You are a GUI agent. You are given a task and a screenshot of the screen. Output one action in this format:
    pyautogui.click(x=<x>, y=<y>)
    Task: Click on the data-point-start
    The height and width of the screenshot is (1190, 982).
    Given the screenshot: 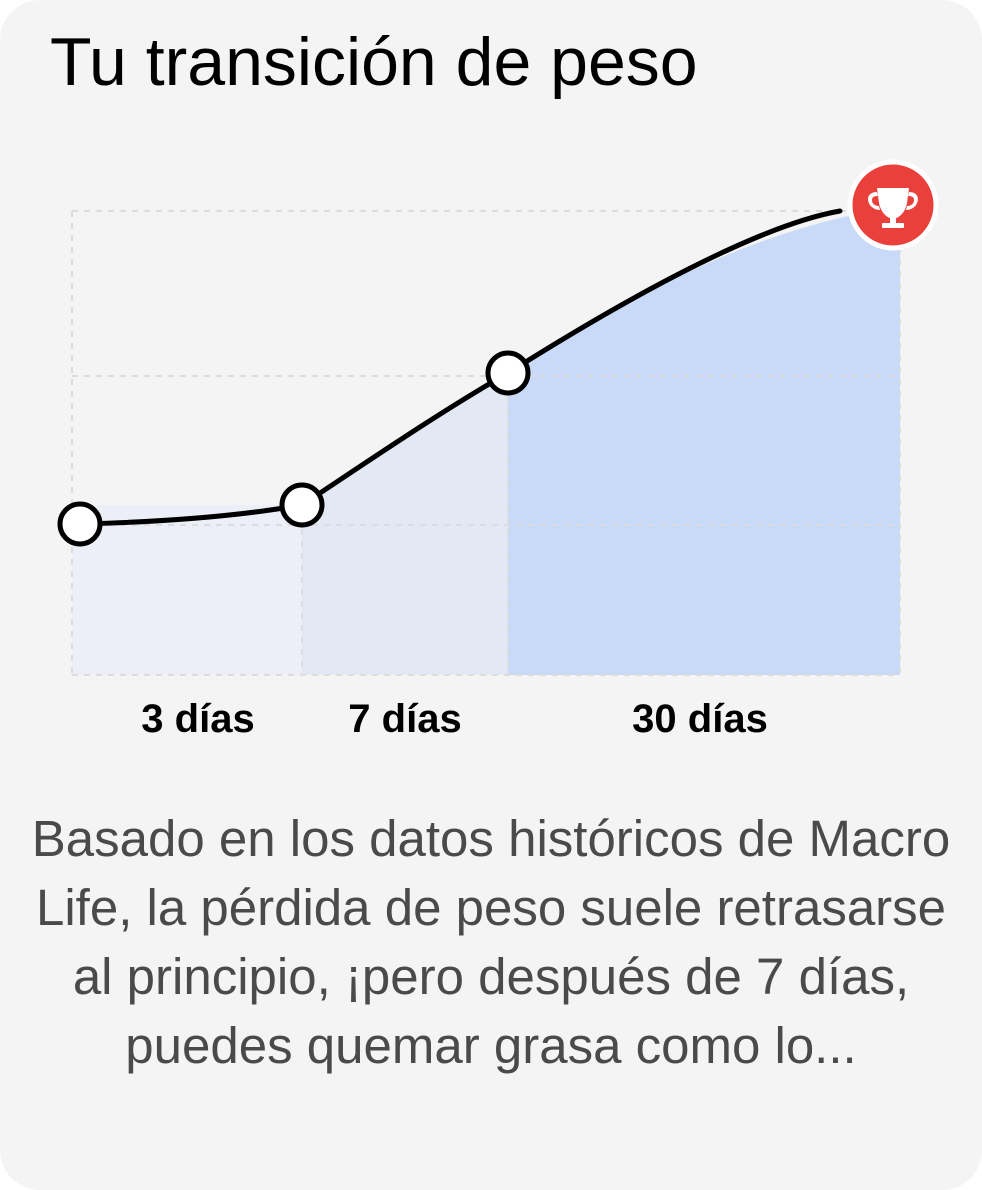 What is the action you would take?
    pyautogui.click(x=80, y=524)
    